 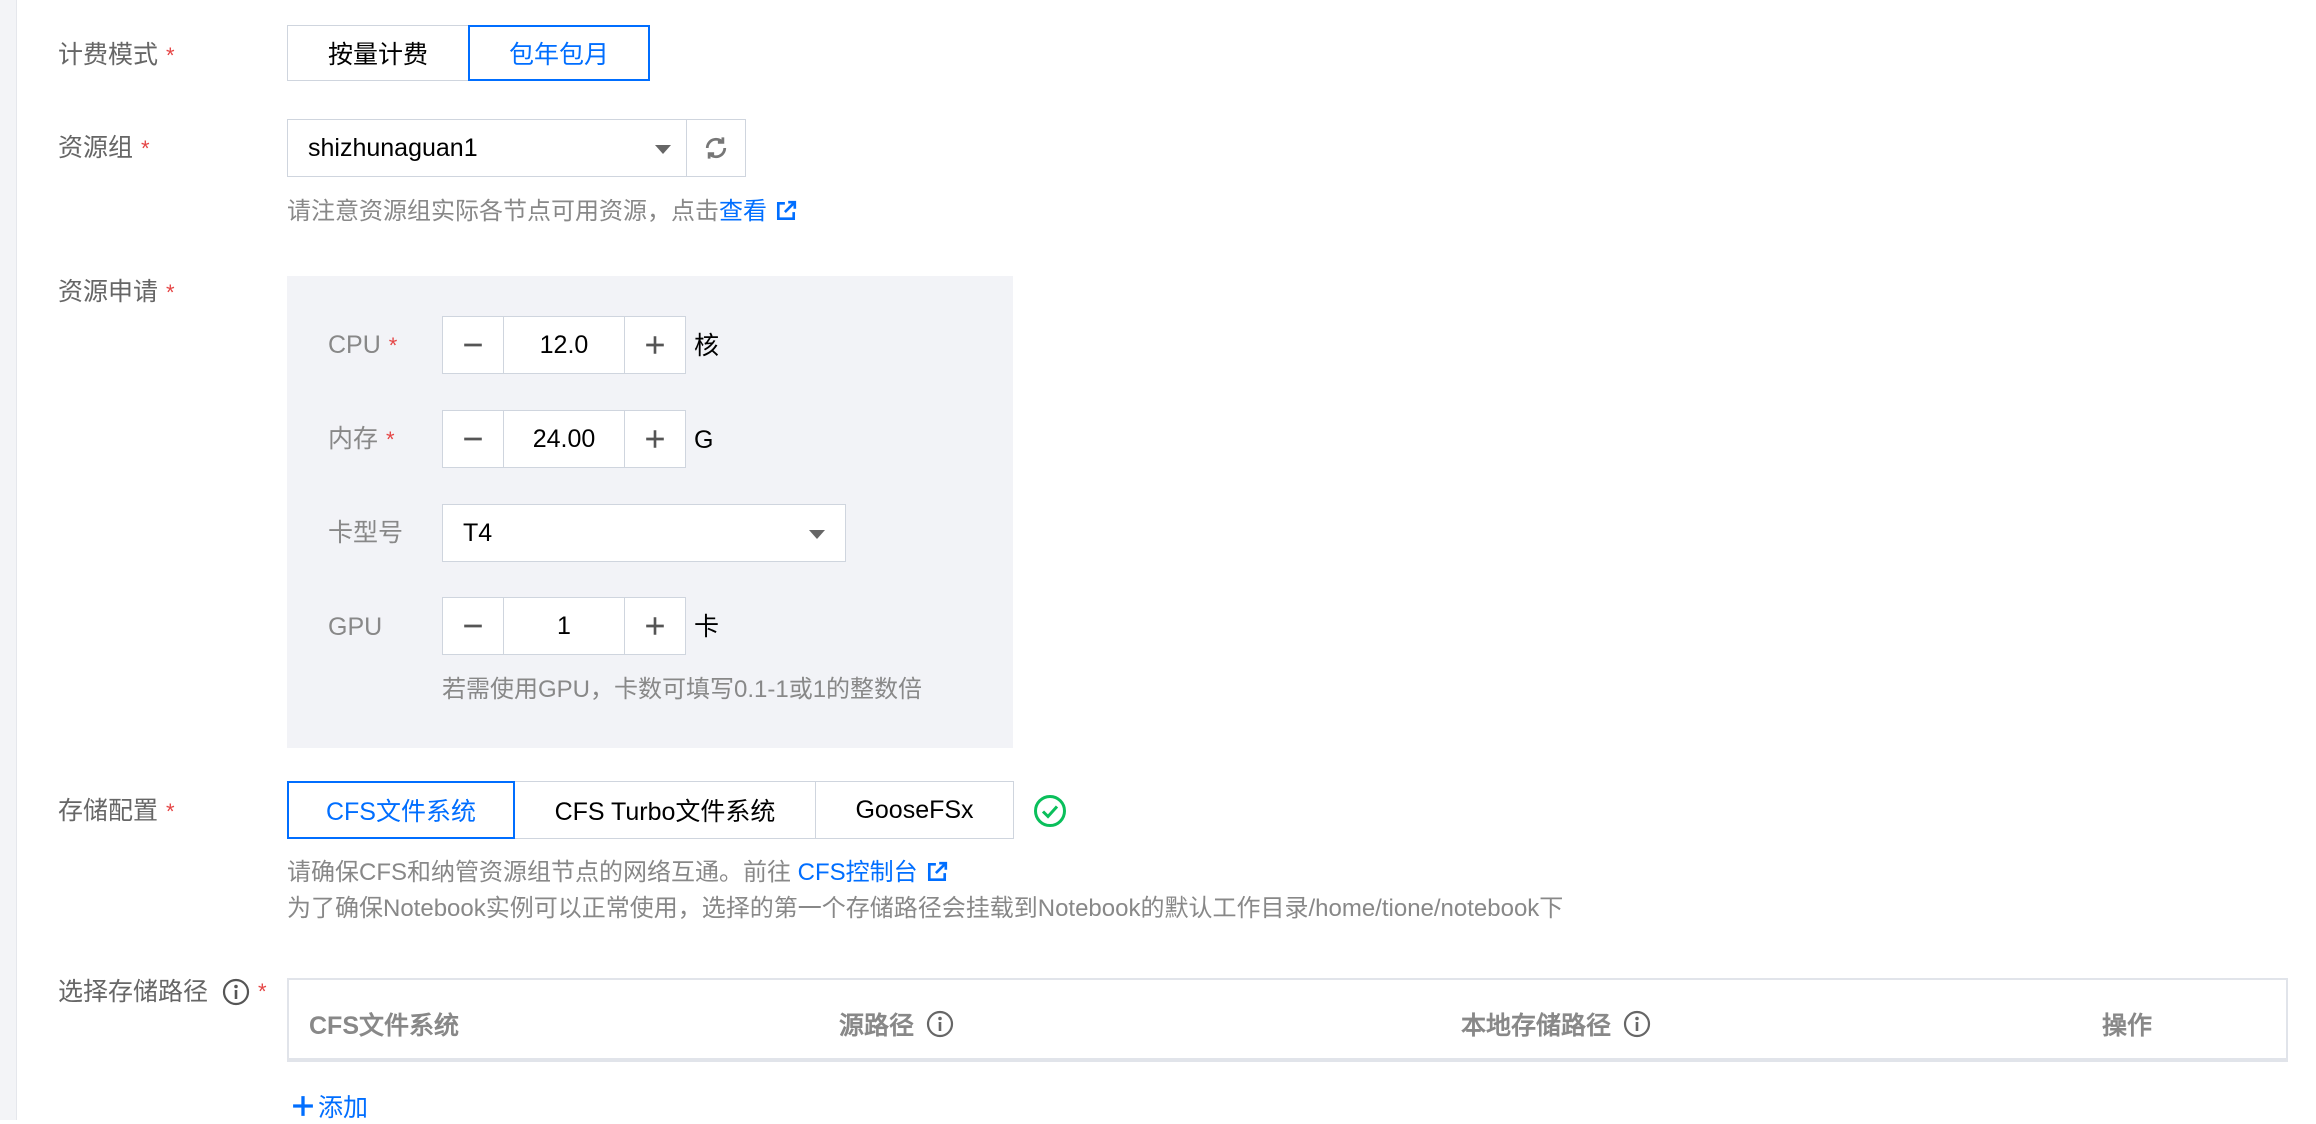 I want to click on gpu-unit: 卡, so click(x=707, y=627).